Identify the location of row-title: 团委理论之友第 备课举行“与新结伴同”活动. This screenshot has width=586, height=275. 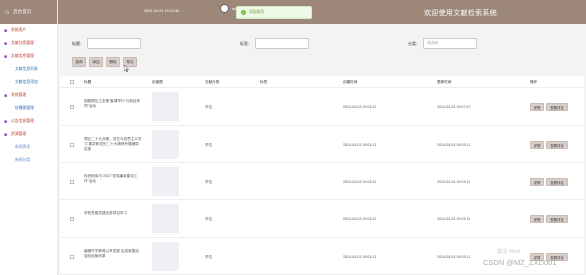
(112, 103).